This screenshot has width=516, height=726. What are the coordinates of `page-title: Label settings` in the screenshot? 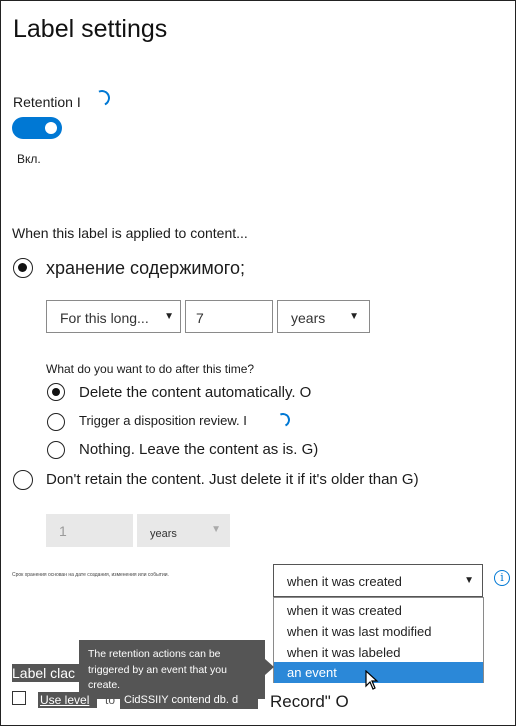 It's located at (90, 29).